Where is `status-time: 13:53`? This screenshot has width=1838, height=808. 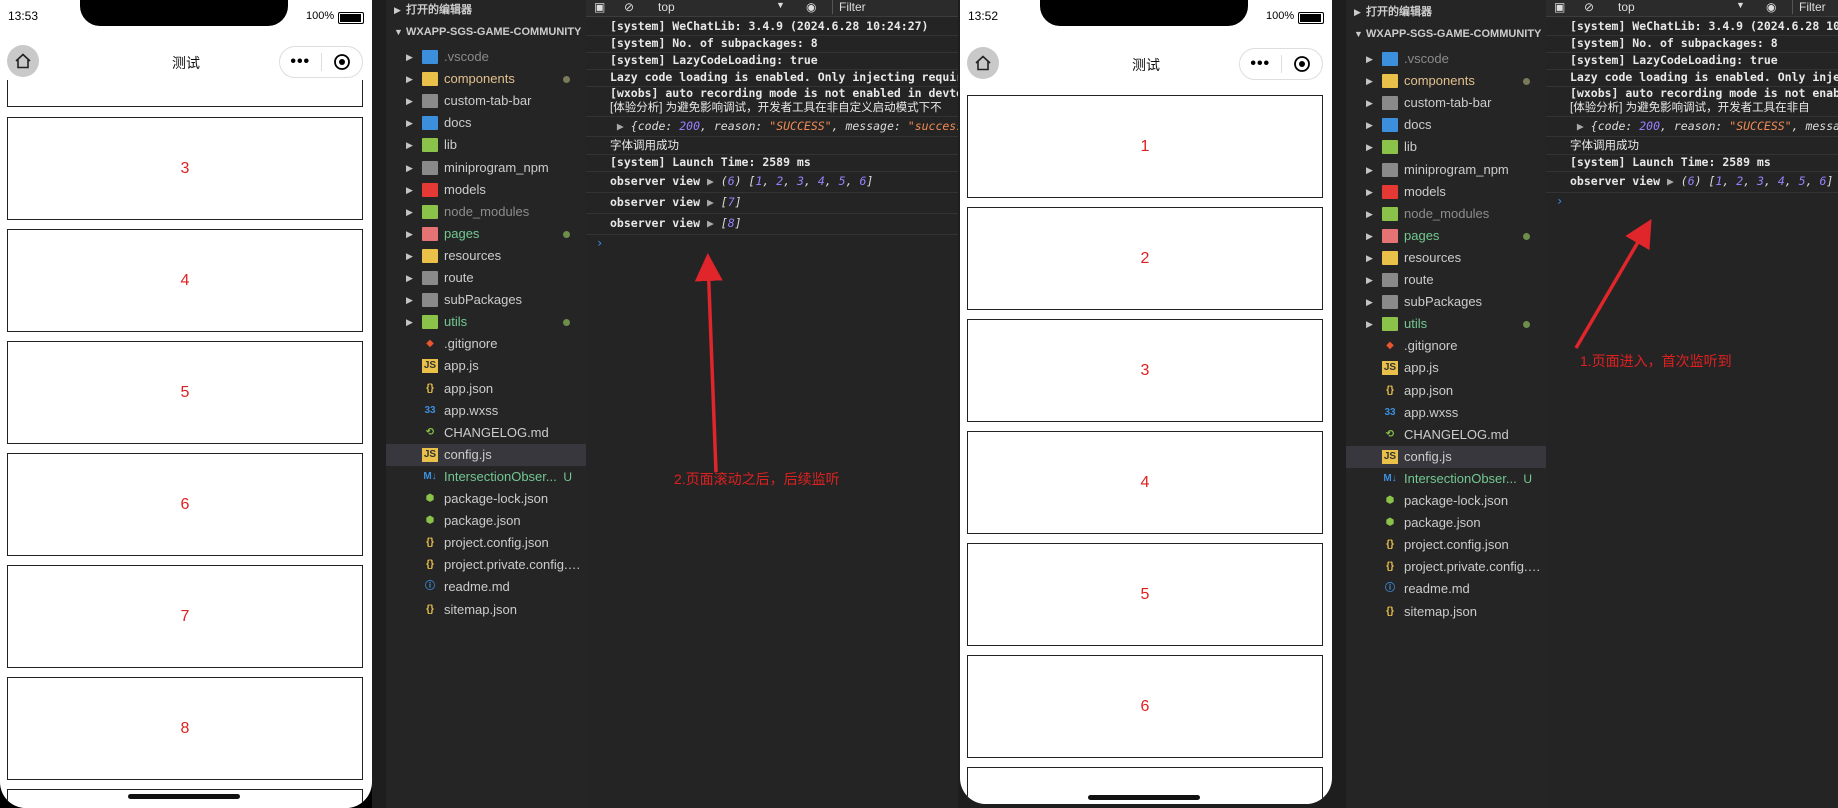 status-time: 13:53 is located at coordinates (23, 16).